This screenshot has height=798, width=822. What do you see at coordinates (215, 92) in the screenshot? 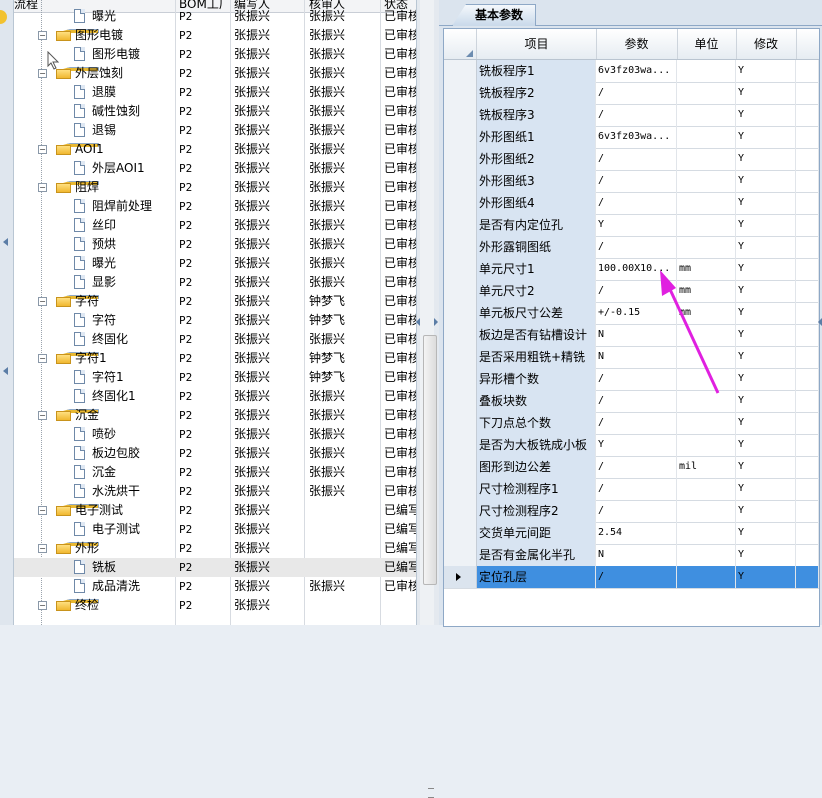
I see `tree-item-row: 退膜 P2 张振兴 张振兴 已审核` at bounding box center [215, 92].